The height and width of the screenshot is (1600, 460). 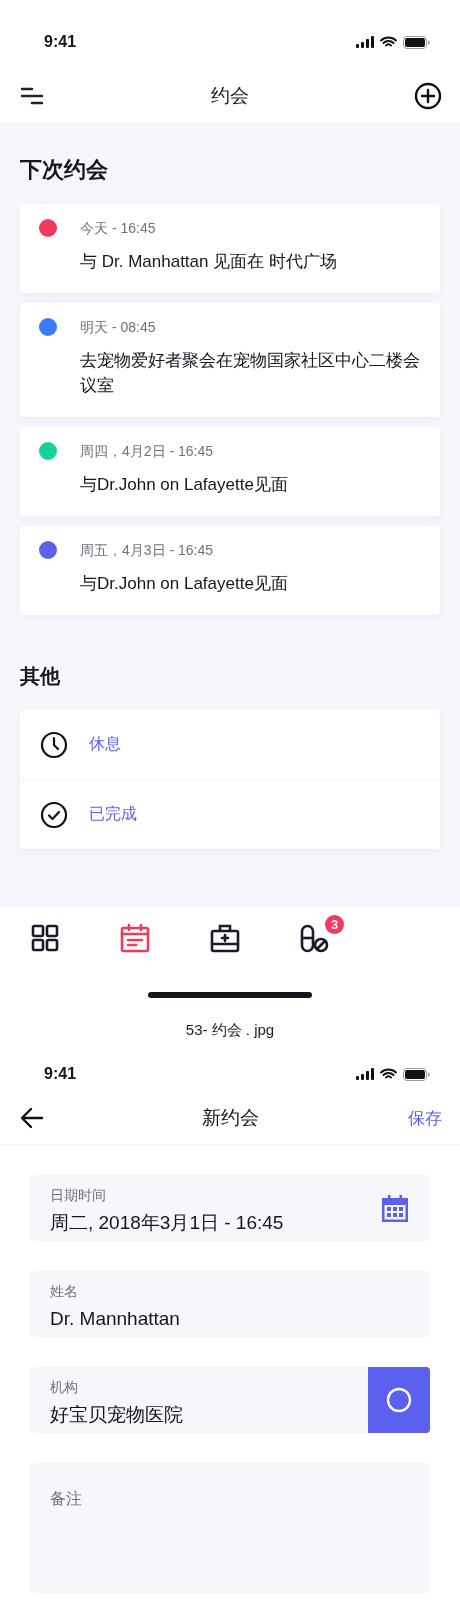 What do you see at coordinates (32, 1118) in the screenshot?
I see `back-arrow-icon` at bounding box center [32, 1118].